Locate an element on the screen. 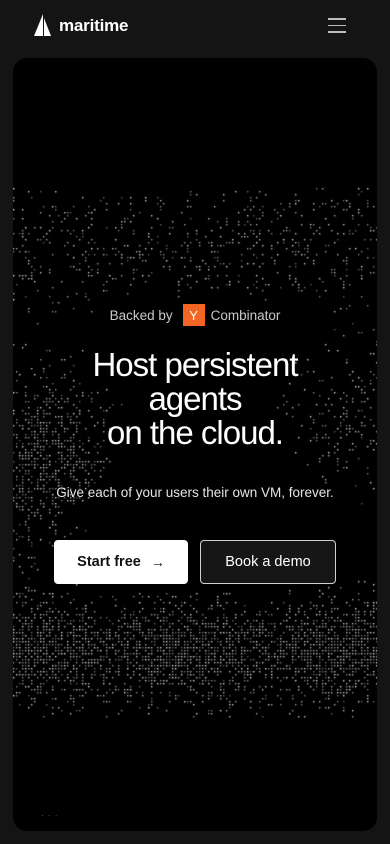  book-demo-button: Book a demo is located at coordinates (268, 562).